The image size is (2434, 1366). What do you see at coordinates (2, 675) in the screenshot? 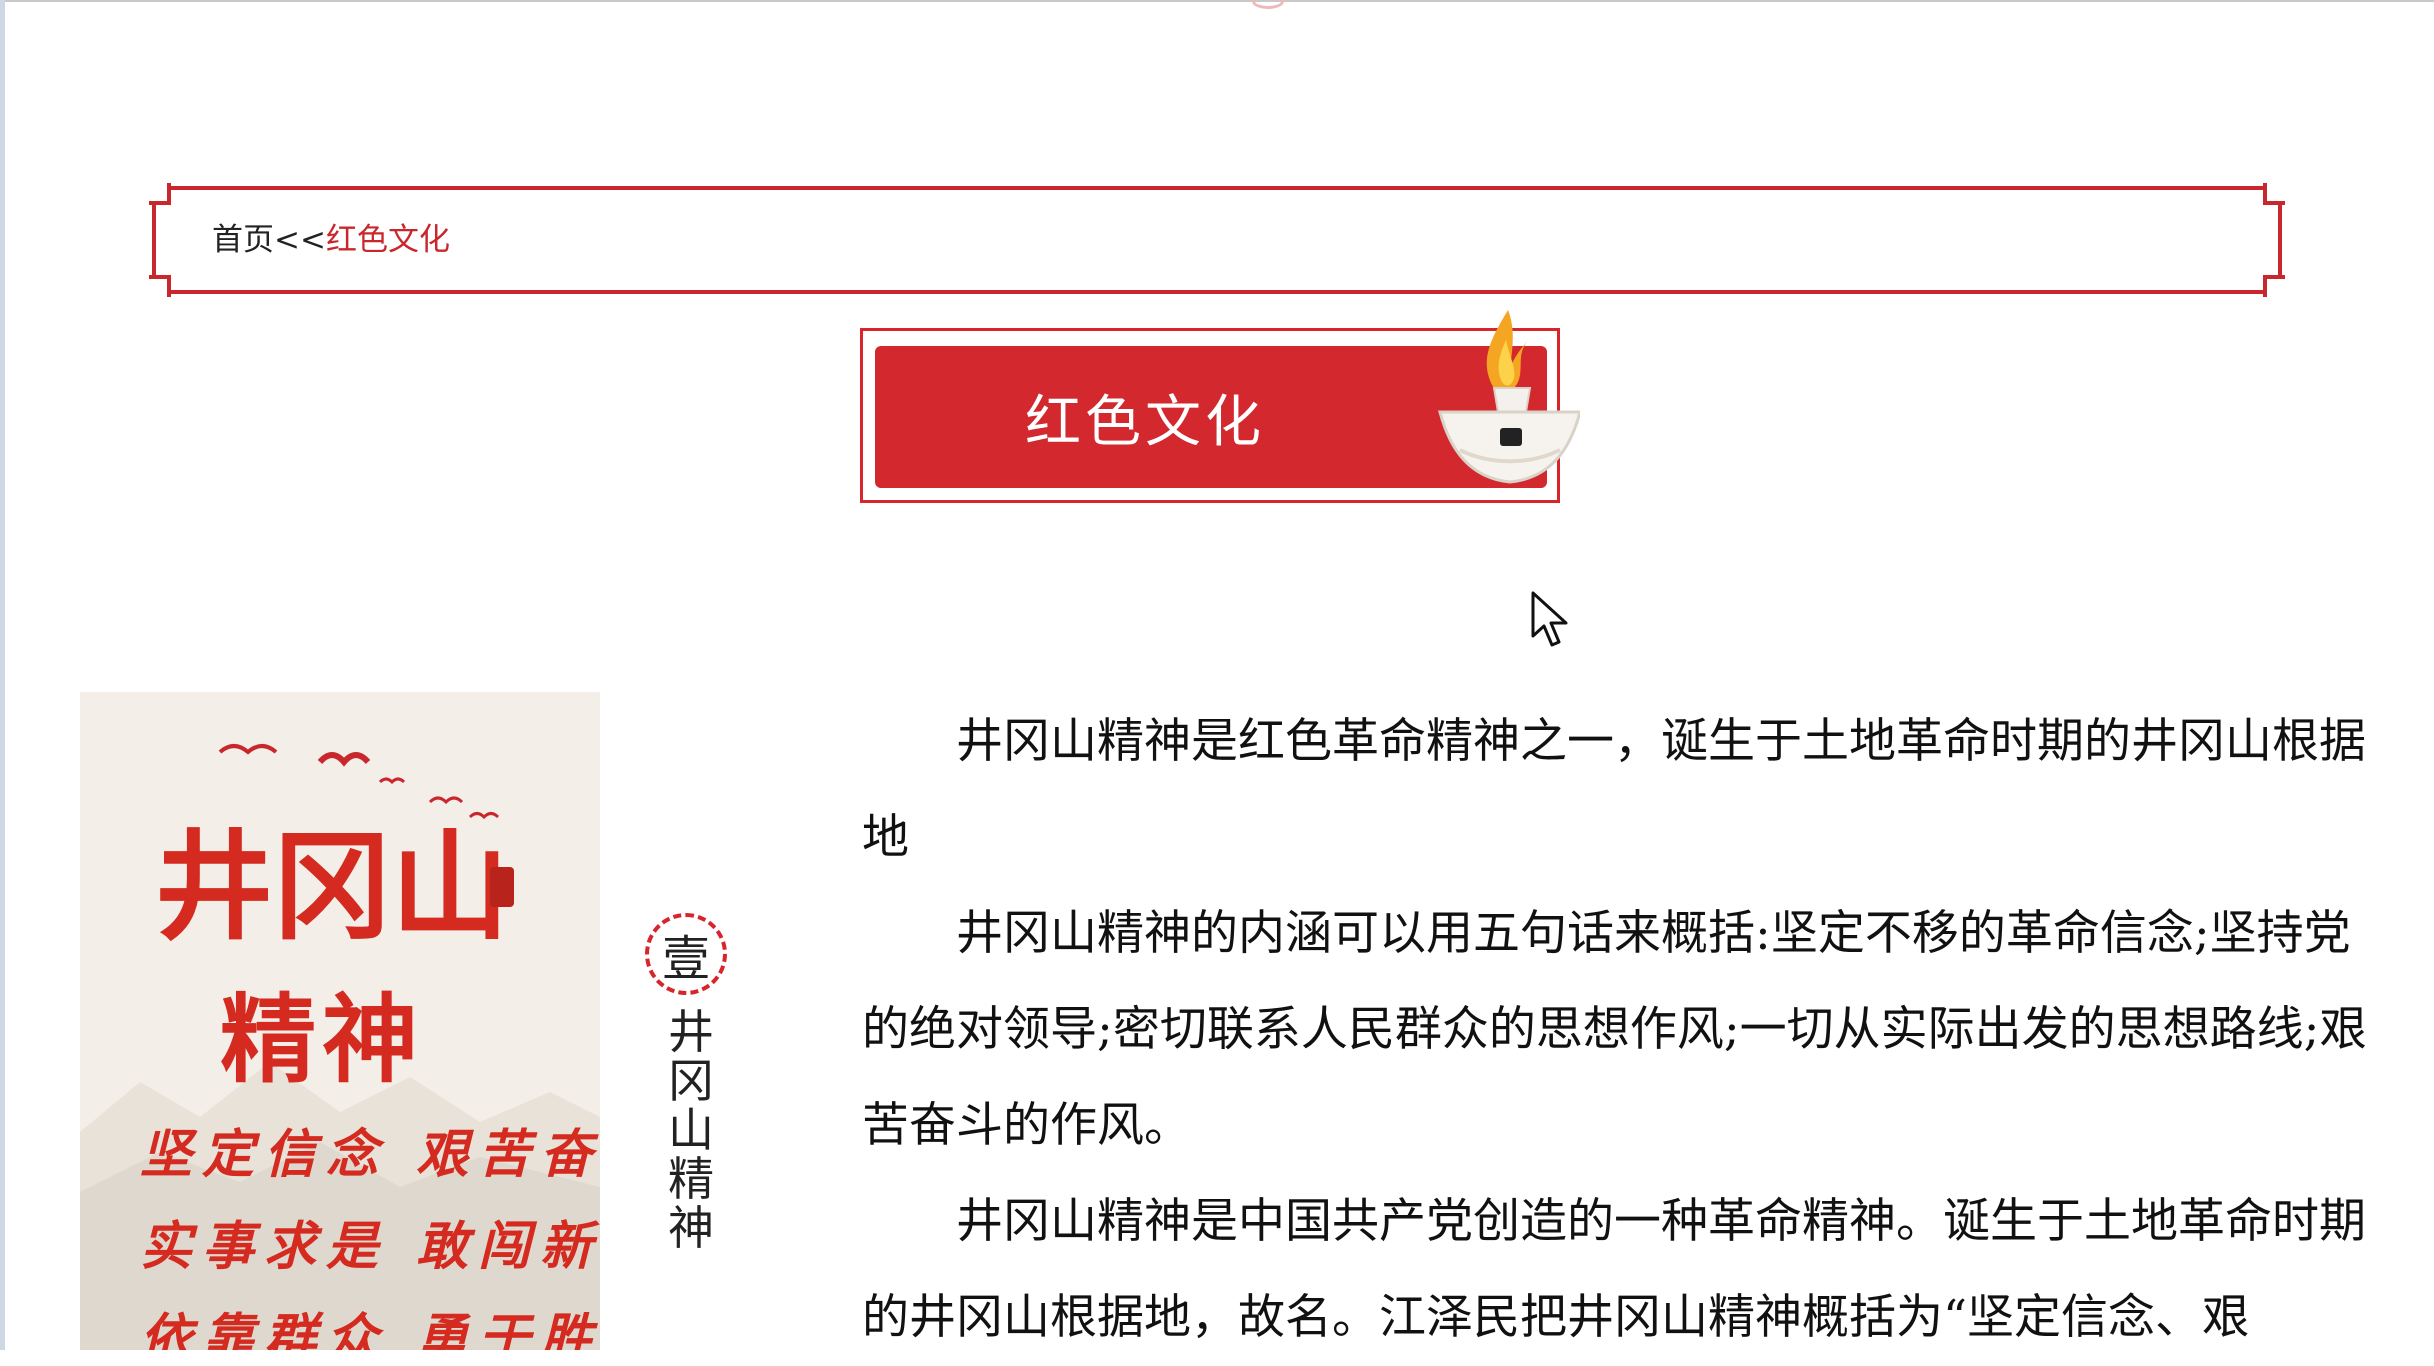
I see `window-left-edge` at bounding box center [2, 675].